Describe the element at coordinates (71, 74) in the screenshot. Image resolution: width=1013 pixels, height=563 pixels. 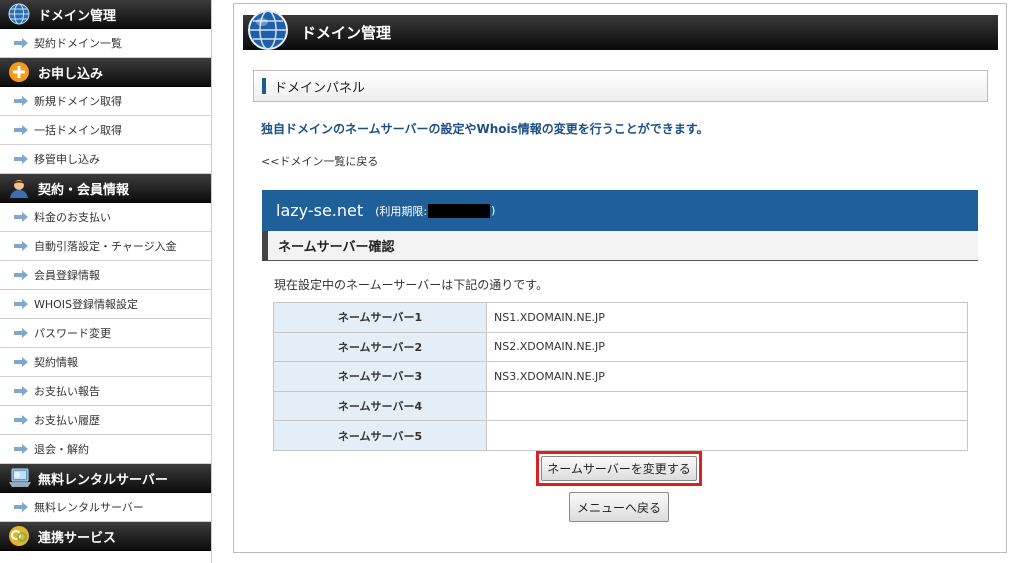
I see `sidebar-section-title: お申し込み` at that location.